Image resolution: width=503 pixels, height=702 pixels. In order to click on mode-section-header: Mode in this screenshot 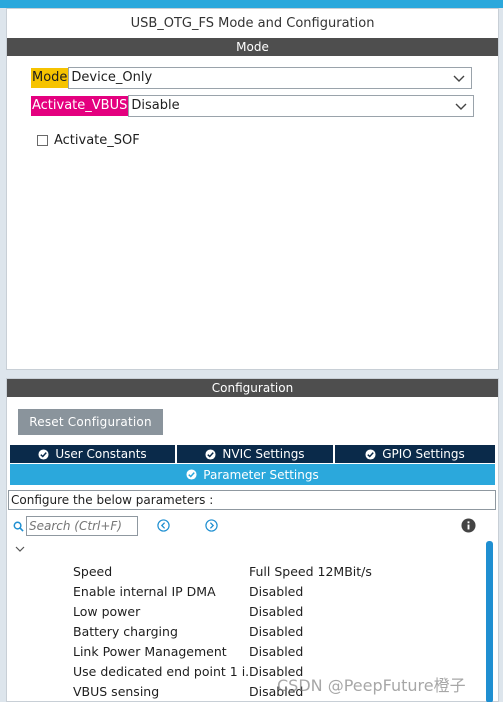, I will do `click(252, 47)`.